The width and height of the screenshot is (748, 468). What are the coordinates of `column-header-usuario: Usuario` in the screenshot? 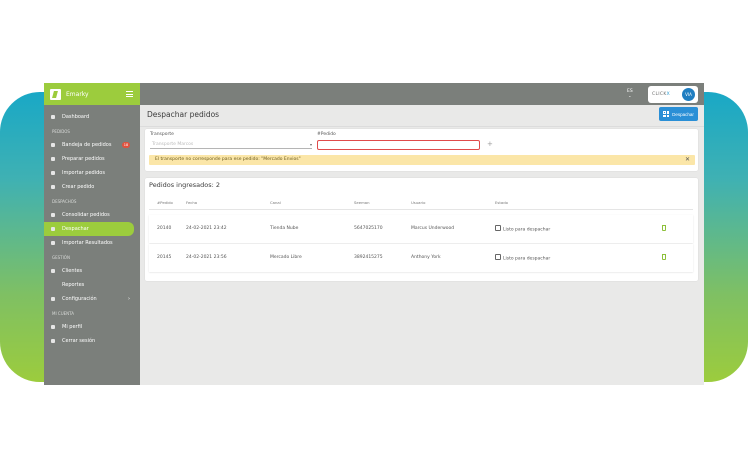 It's located at (418, 202).